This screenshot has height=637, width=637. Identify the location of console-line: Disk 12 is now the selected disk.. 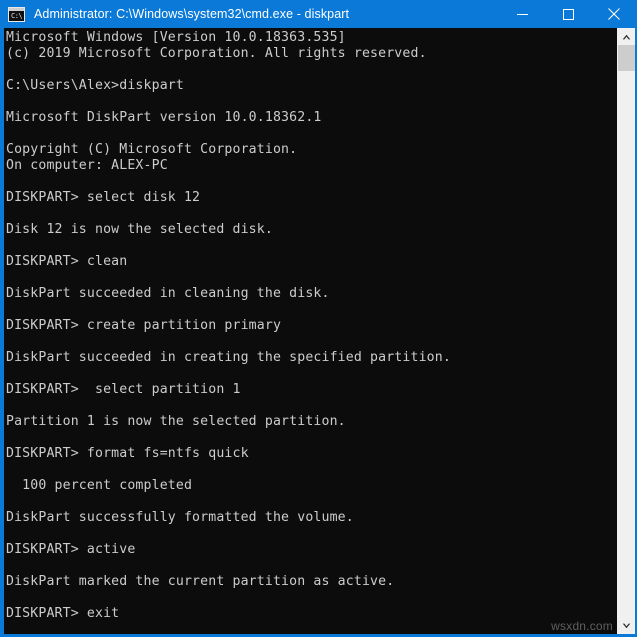
(139, 229).